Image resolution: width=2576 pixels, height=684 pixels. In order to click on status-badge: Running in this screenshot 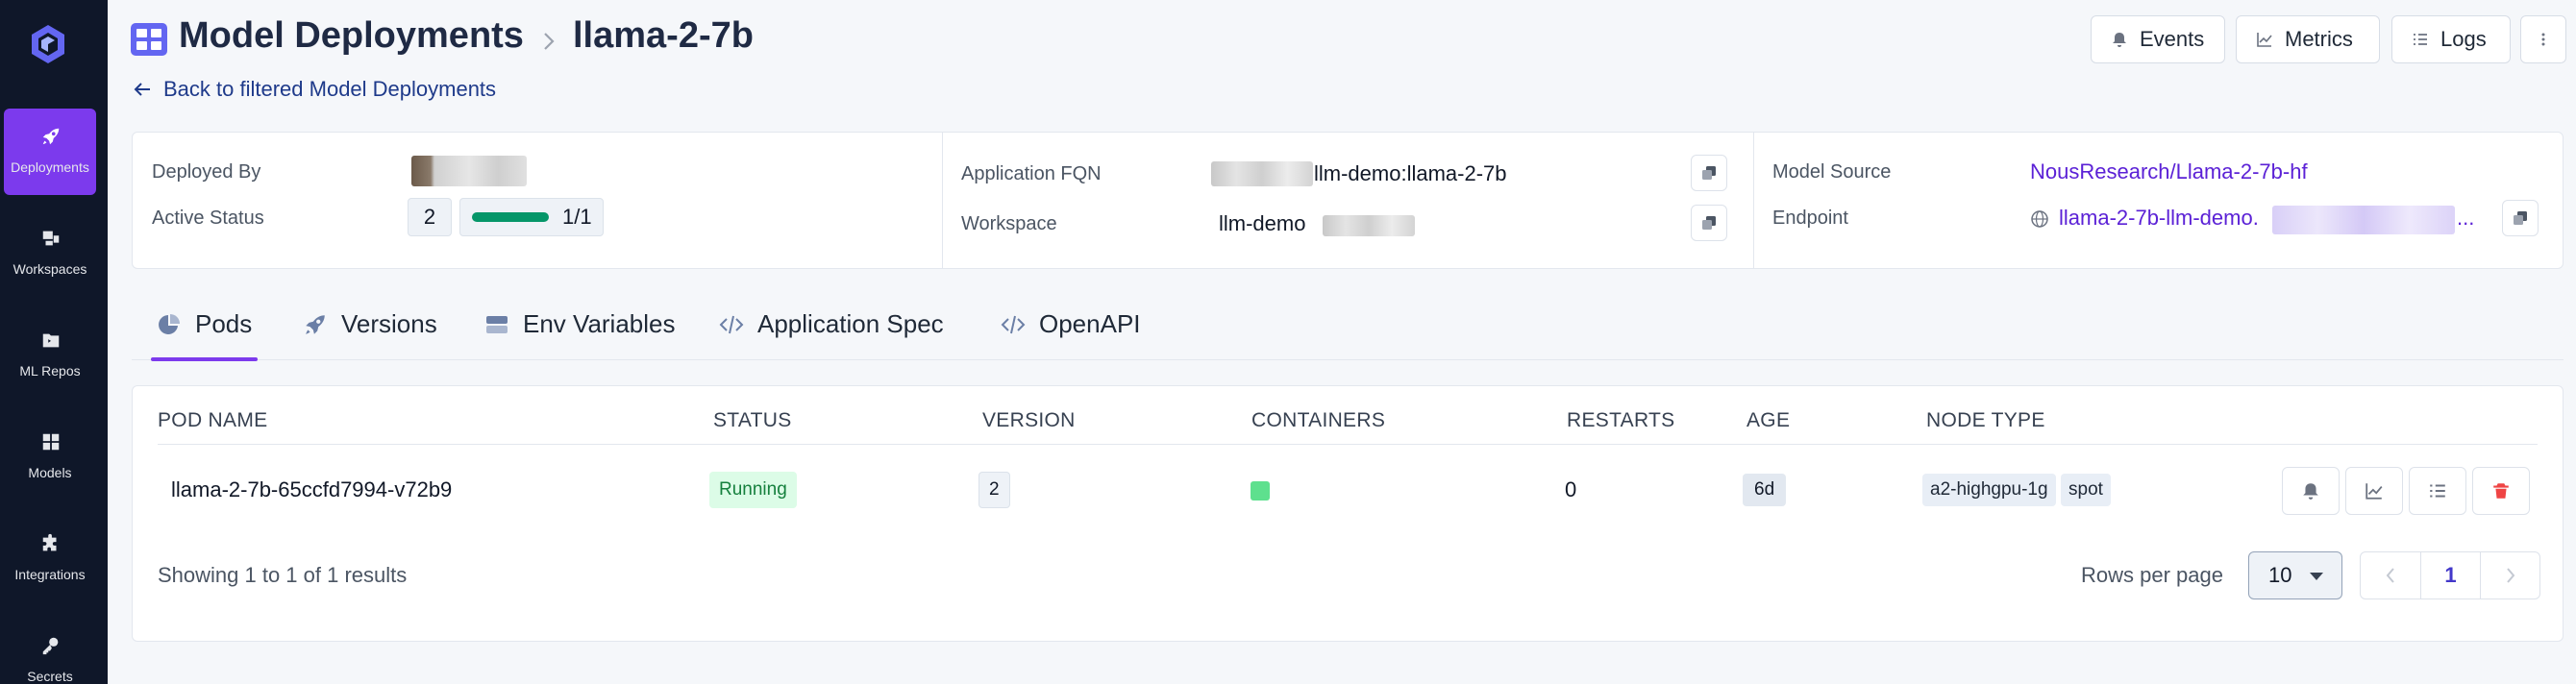, I will do `click(753, 490)`.